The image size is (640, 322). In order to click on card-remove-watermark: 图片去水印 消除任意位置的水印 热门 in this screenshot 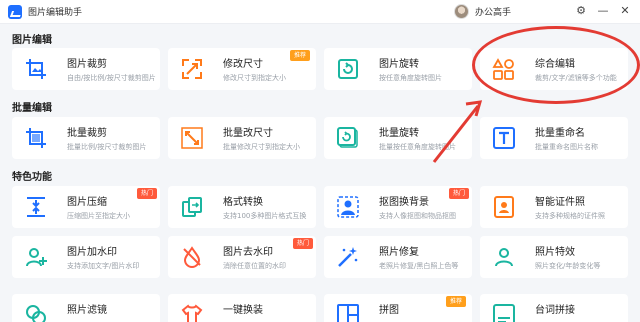, I will do `click(242, 257)`.